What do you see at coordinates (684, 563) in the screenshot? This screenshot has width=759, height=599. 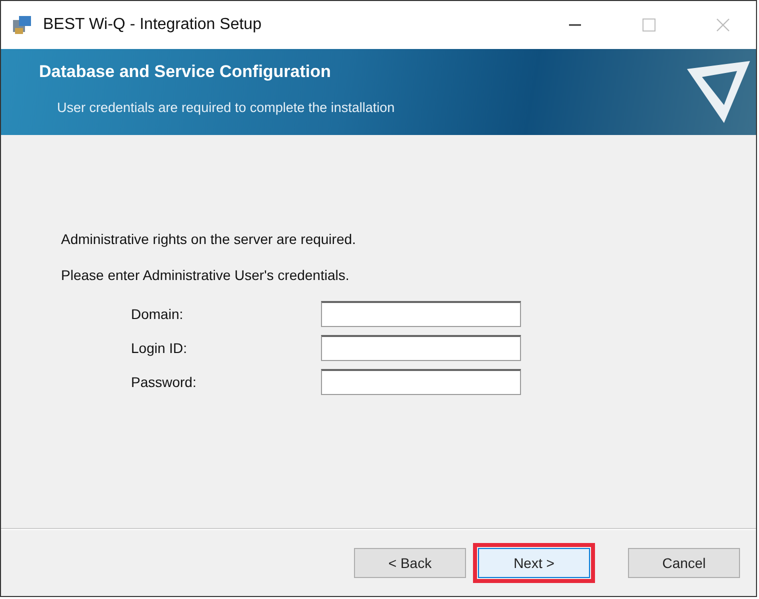 I see `dialog-button: Cancel` at bounding box center [684, 563].